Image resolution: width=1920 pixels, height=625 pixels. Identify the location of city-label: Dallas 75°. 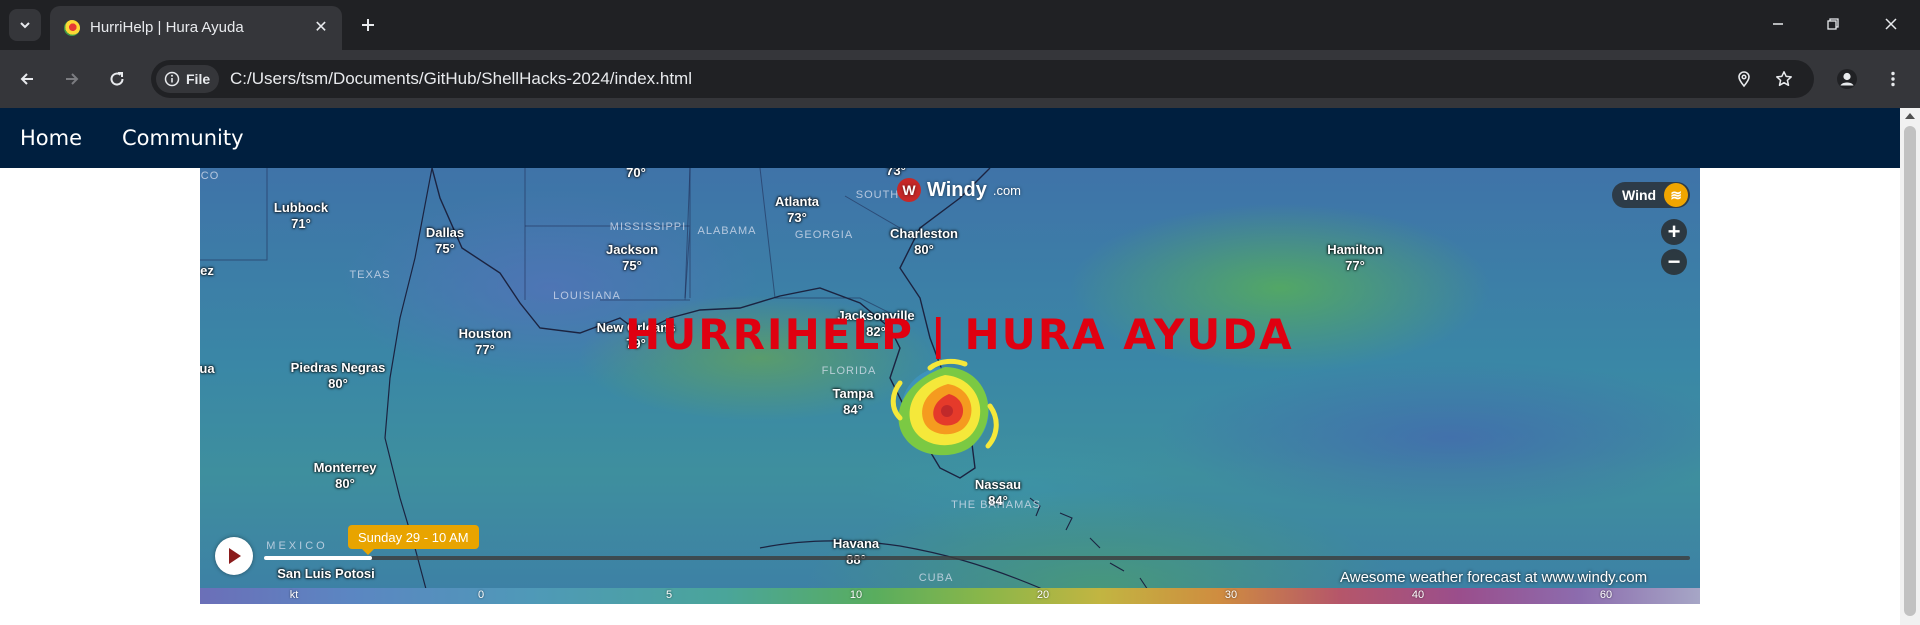
(445, 240).